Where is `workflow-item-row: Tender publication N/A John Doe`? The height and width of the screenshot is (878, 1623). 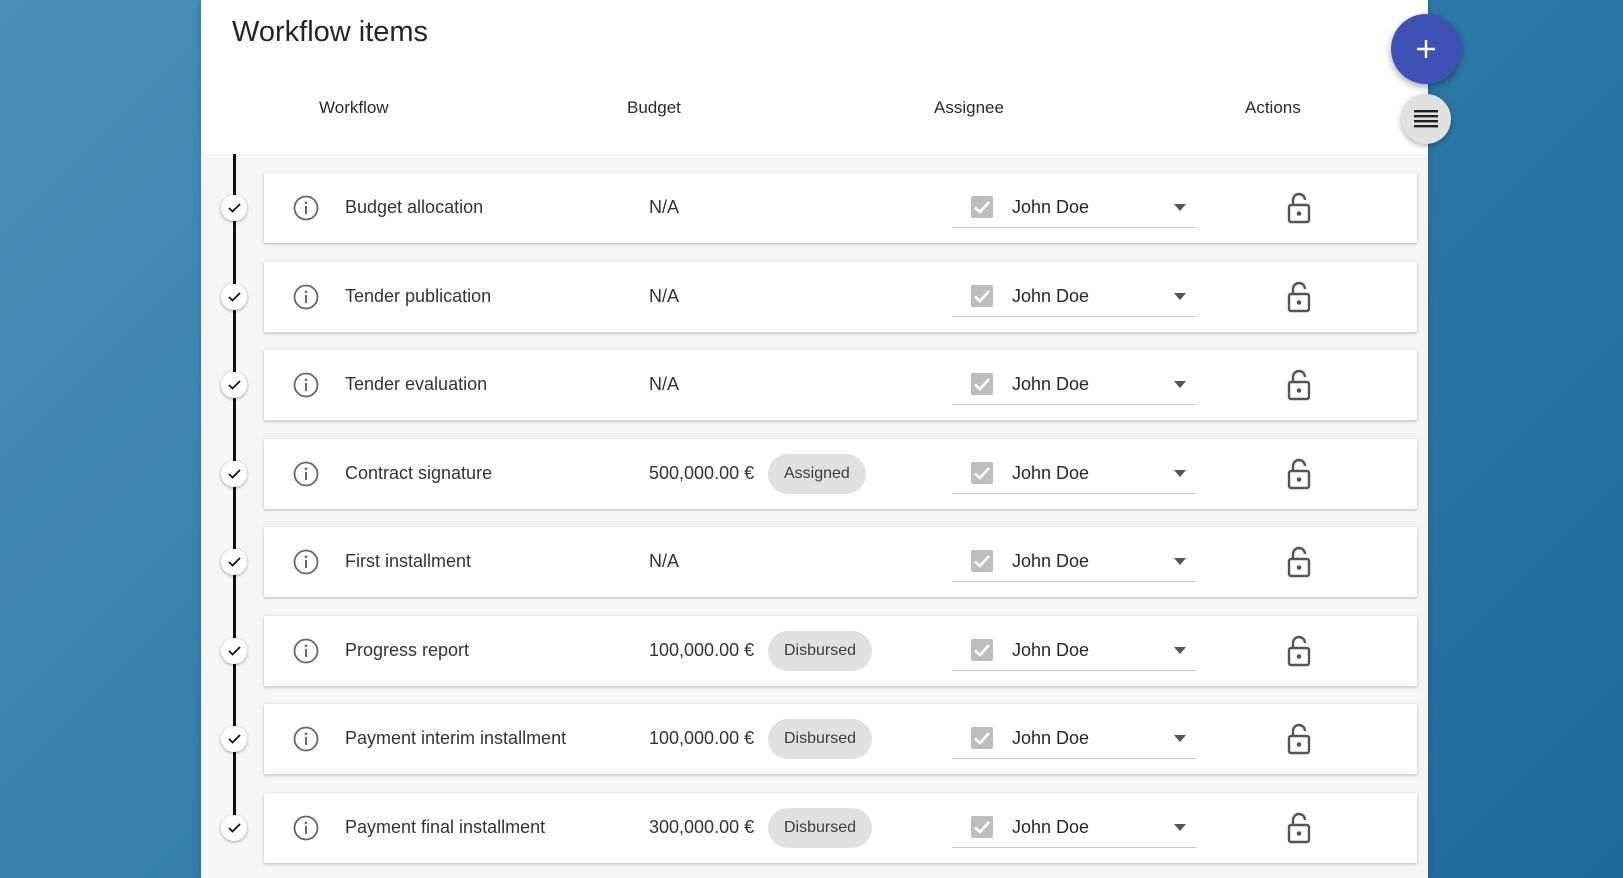
workflow-item-row: Tender publication N/A John Doe is located at coordinates (840, 297).